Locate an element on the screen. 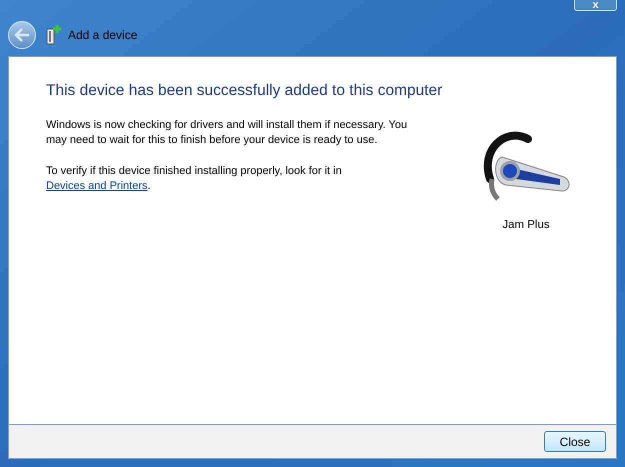 The width and height of the screenshot is (625, 467). device-name: Jam Plus is located at coordinates (526, 225).